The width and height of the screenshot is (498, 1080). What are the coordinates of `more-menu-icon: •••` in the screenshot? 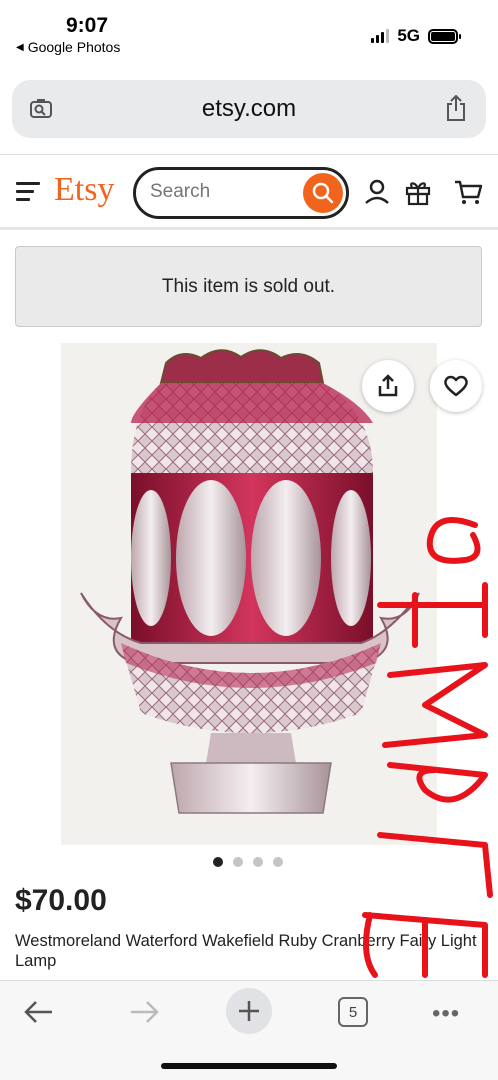 It's located at (446, 1014).